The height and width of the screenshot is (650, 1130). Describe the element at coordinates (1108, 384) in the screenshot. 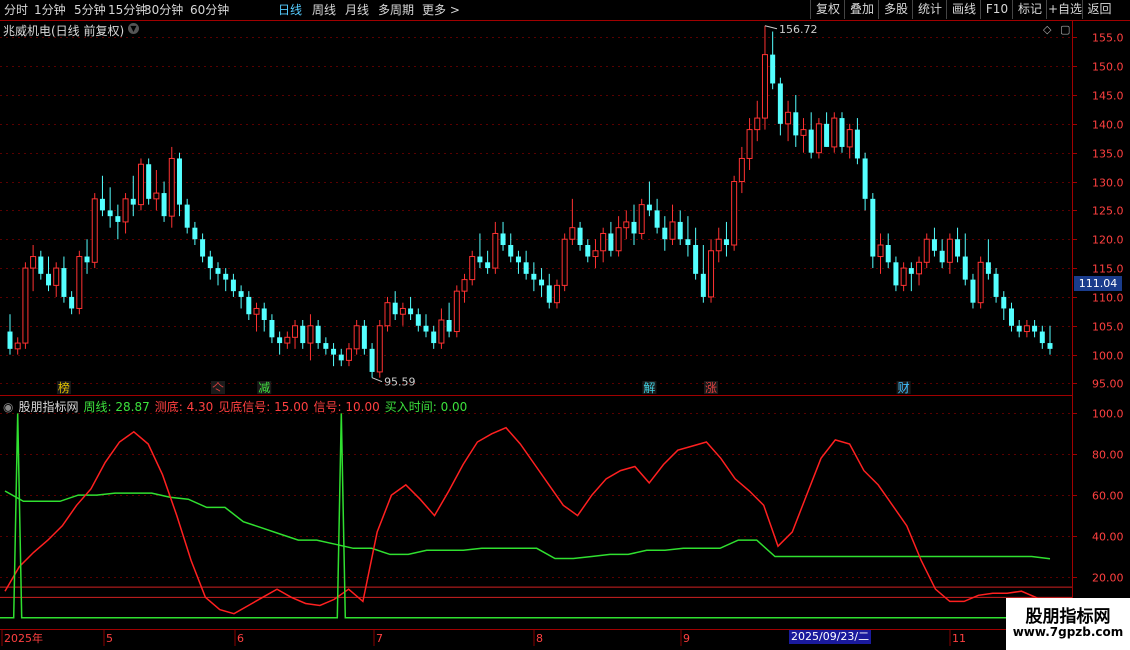

I see `price-tick-label: 95.00` at that location.